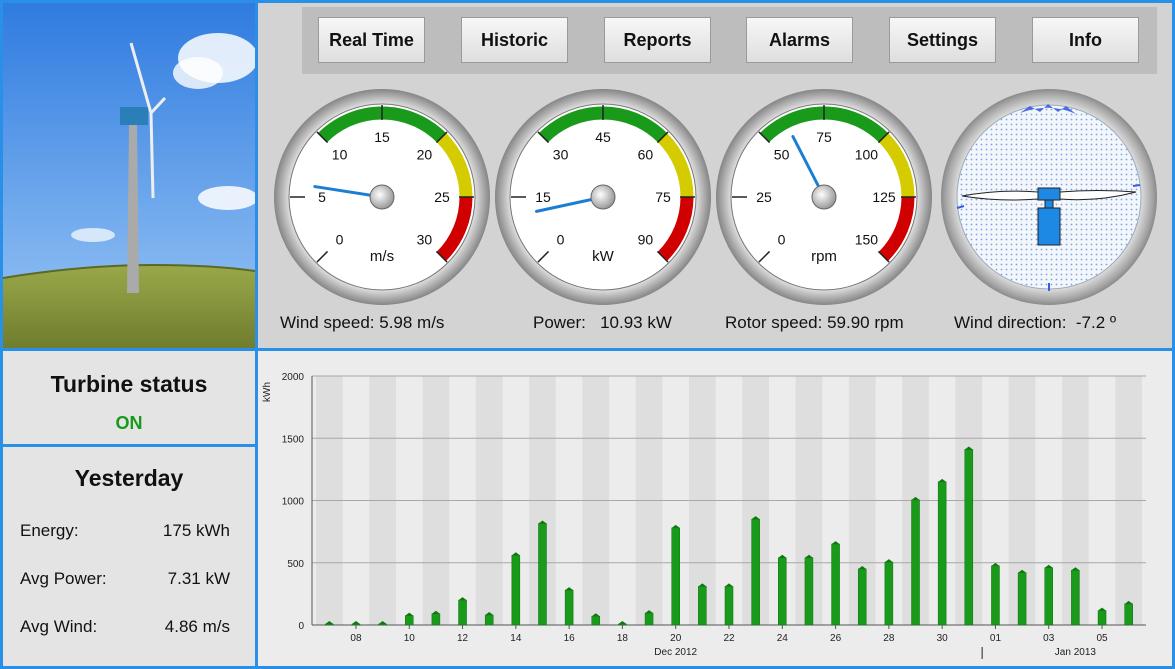  What do you see at coordinates (301, 626) in the screenshot?
I see `y-tick-label: 0` at bounding box center [301, 626].